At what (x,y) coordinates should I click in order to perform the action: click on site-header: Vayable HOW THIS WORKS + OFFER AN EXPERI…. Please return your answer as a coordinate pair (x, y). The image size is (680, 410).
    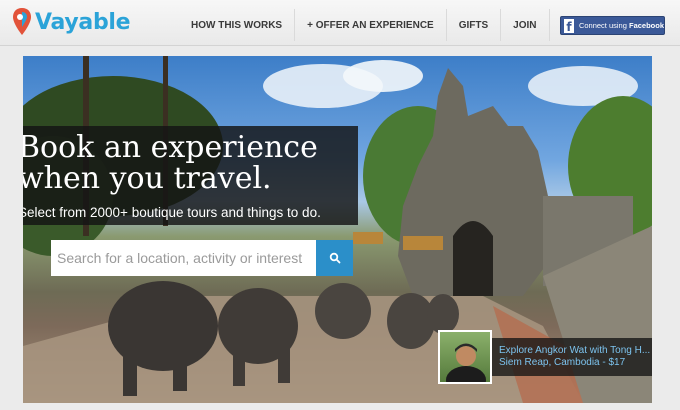
    Looking at the image, I should click on (340, 23).